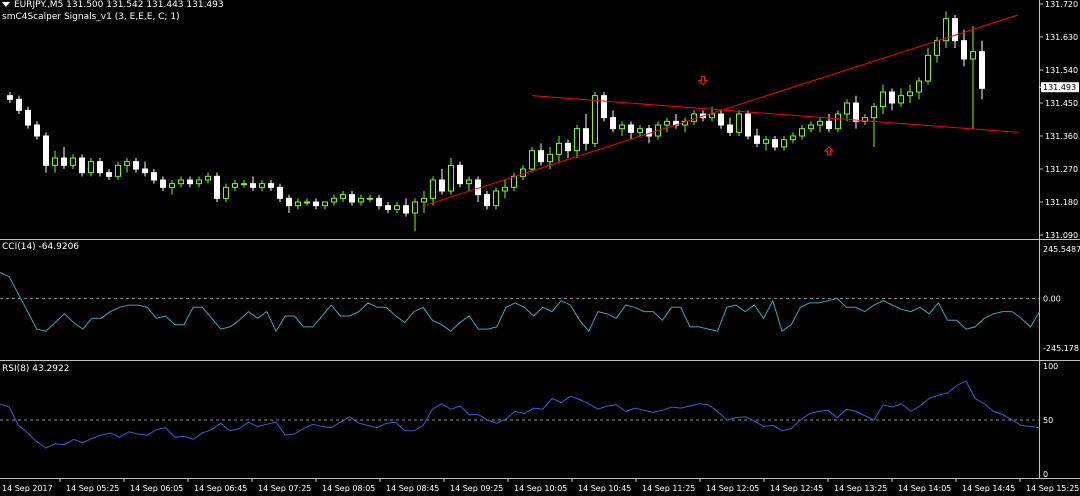 Image resolution: width=1080 pixels, height=496 pixels. I want to click on current-price-label: 131.493, so click(1059, 87).